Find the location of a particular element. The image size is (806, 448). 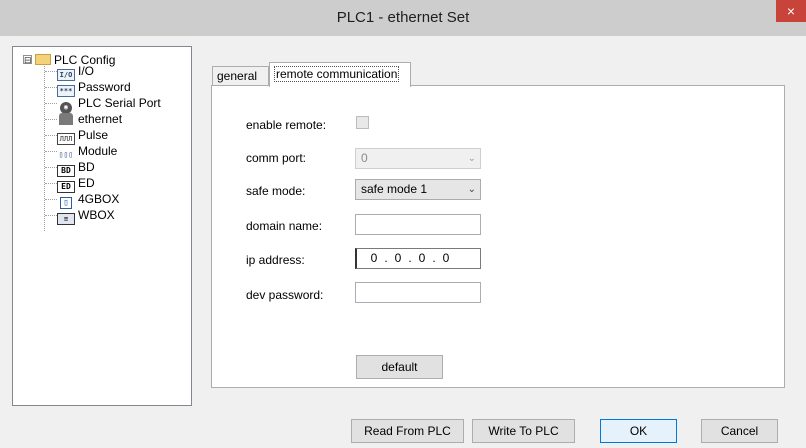

tree-item-password: *** Password is located at coordinates (94, 88).